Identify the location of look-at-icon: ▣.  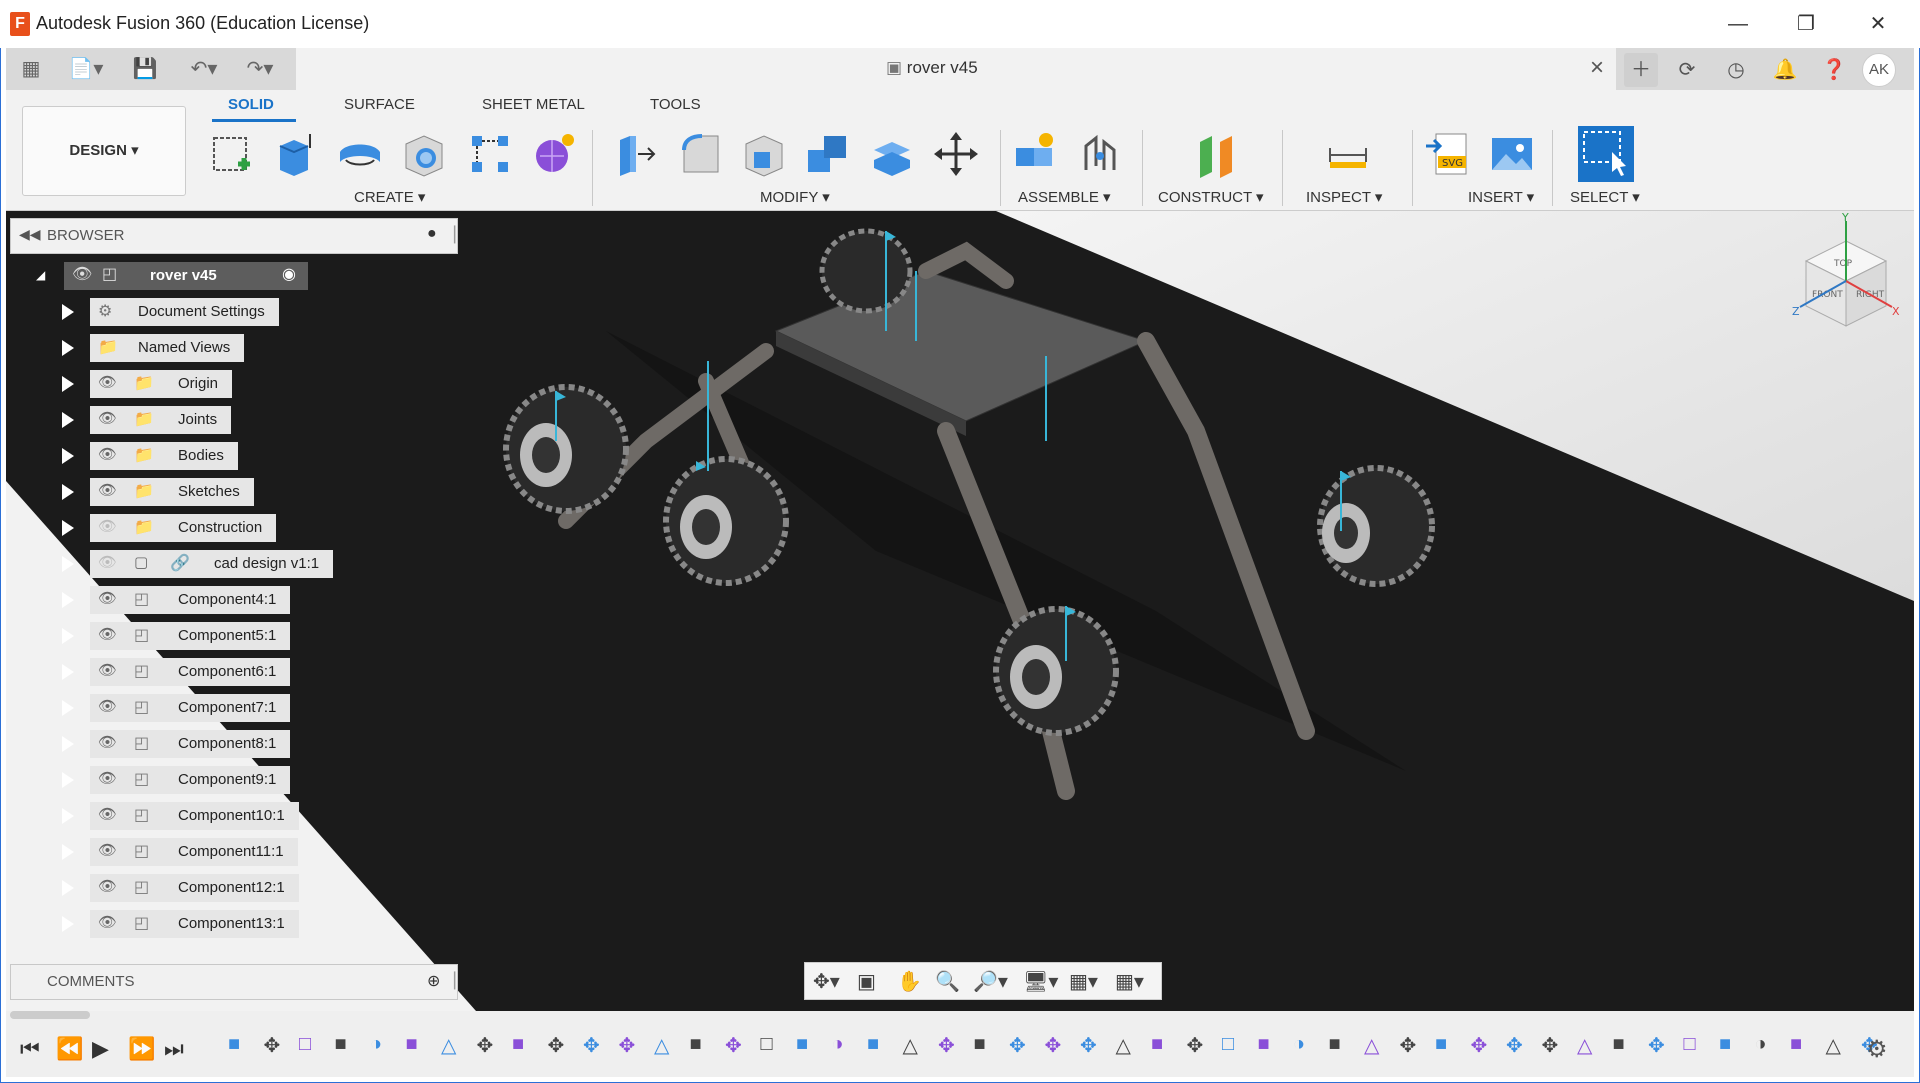
(866, 981).